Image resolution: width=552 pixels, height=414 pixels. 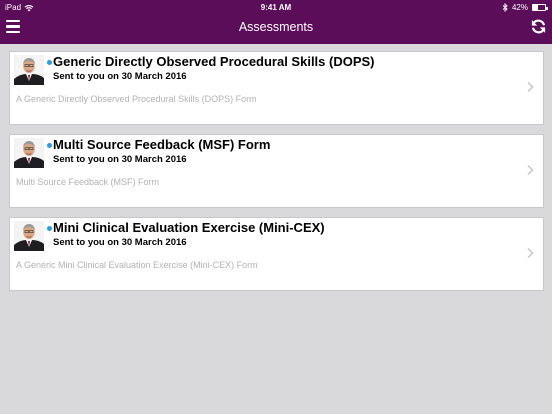 What do you see at coordinates (162, 144) in the screenshot?
I see `assessment-title: Multi Source Feedback (MSF) Form` at bounding box center [162, 144].